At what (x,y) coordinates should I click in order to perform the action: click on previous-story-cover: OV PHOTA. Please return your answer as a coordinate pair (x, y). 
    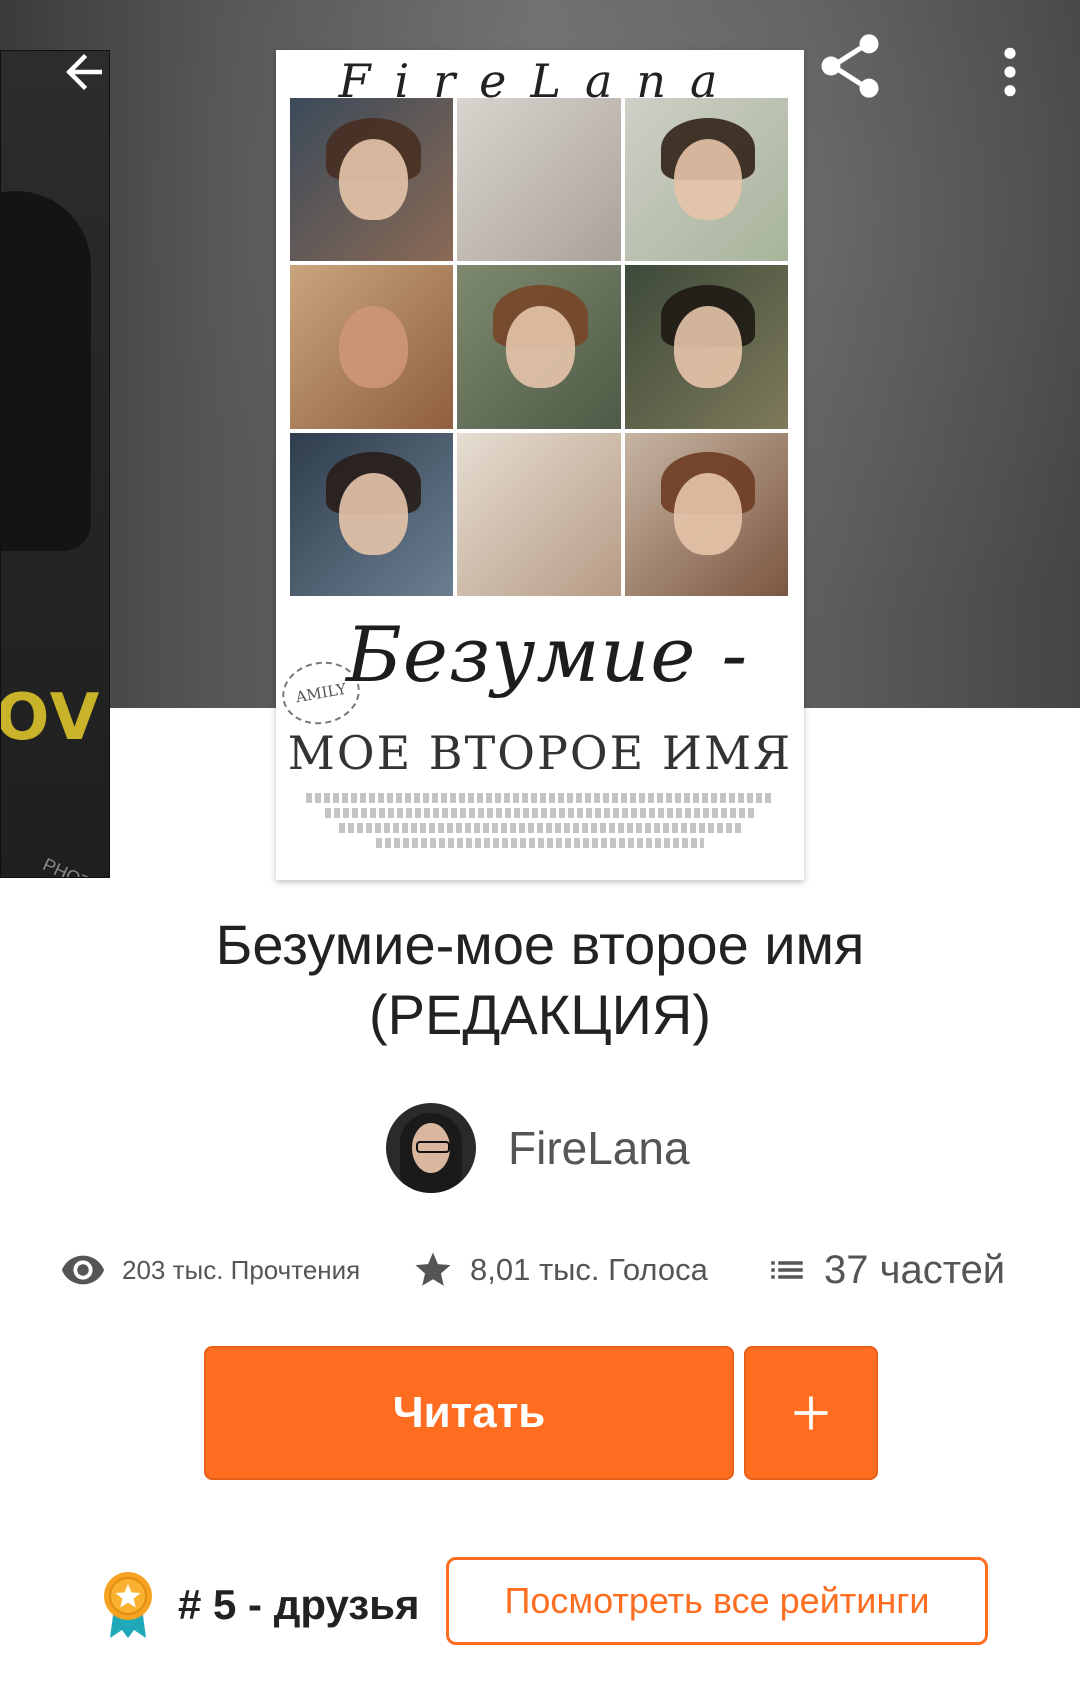
    Looking at the image, I should click on (55, 464).